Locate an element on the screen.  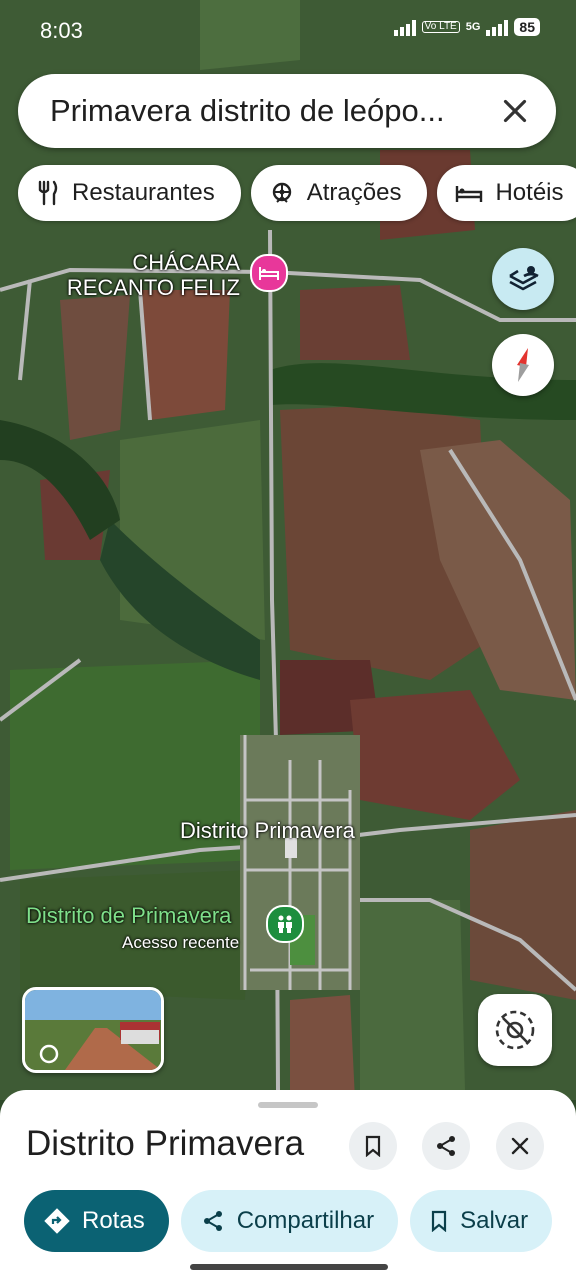
chip-restaurantes: Restaurantes is located at coordinates (129, 193).